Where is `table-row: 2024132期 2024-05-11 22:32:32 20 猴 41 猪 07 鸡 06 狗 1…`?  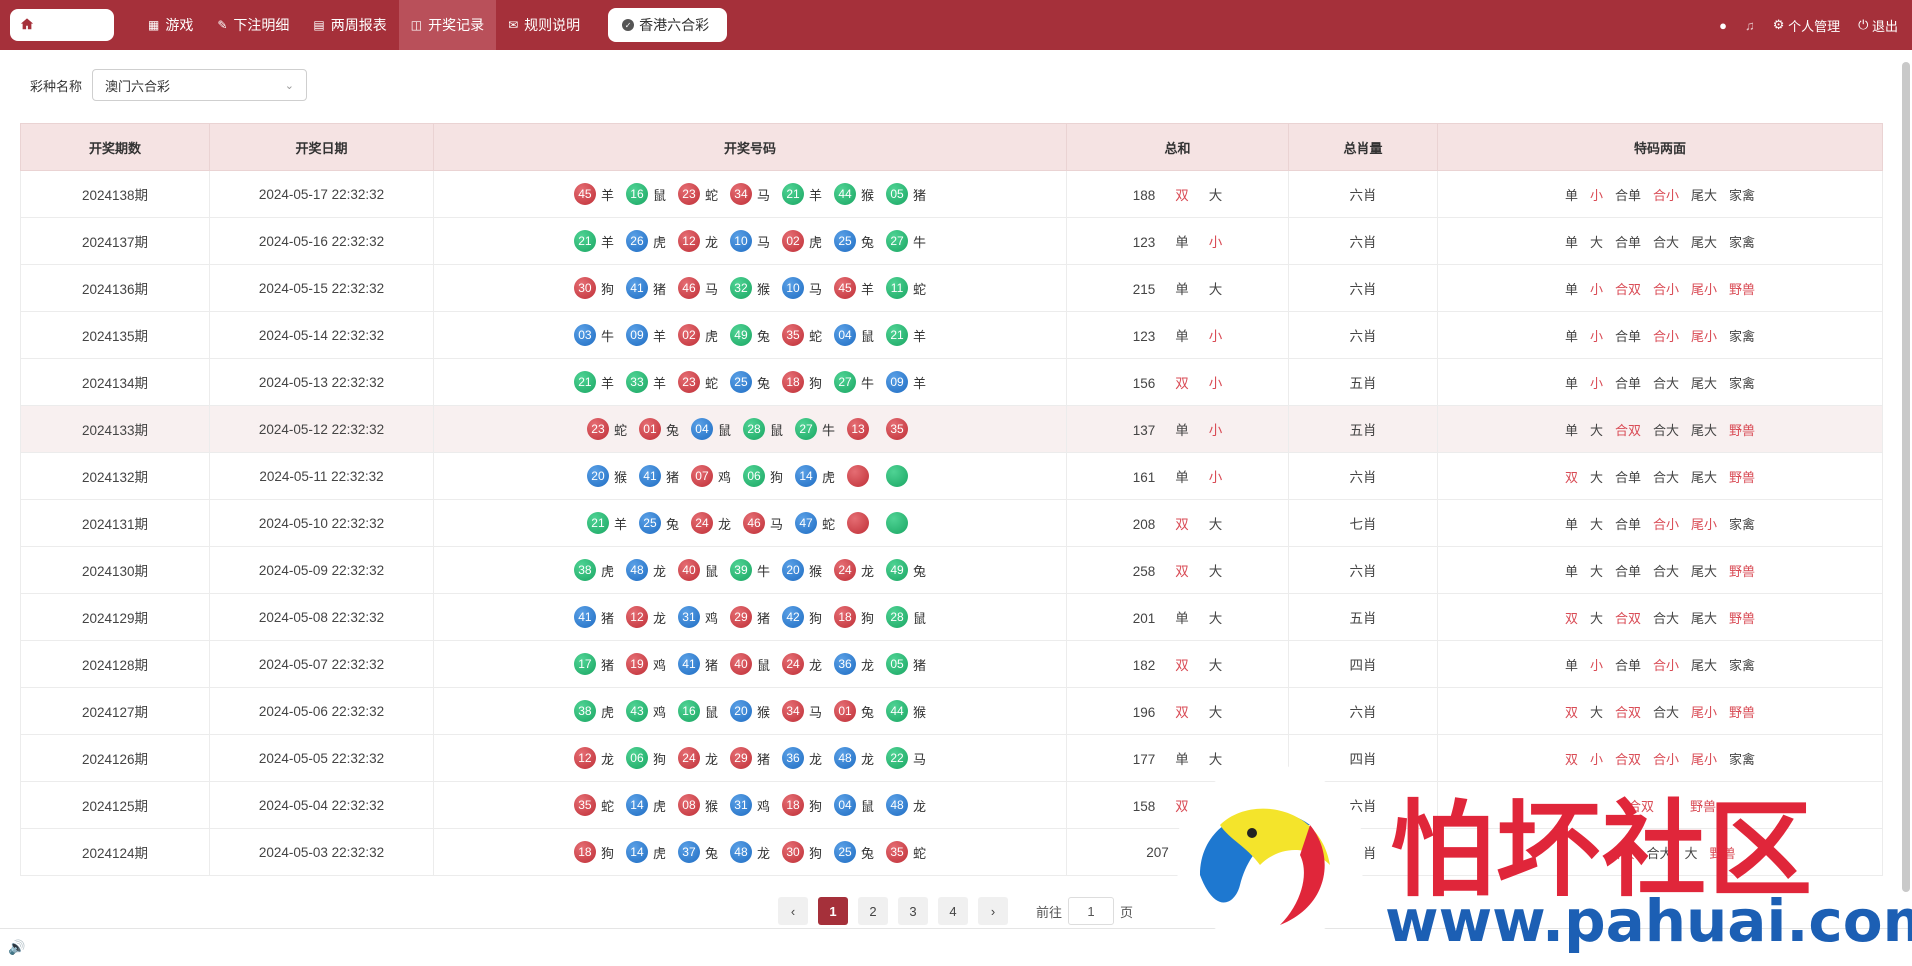
table-row: 2024132期 2024-05-11 22:32:32 20 猴 41 猪 07 鸡 06 狗 1… is located at coordinates (951, 476).